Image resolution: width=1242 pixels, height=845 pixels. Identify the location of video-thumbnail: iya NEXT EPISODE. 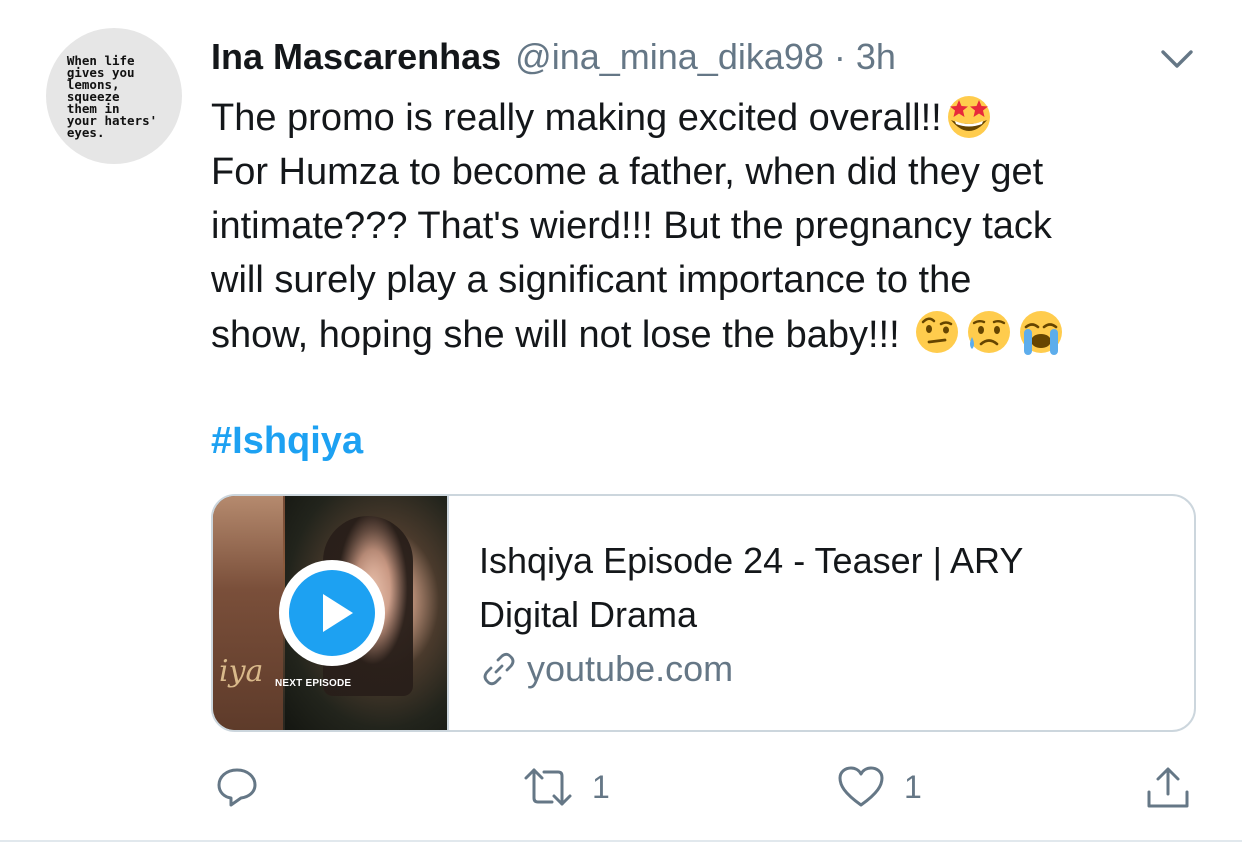
(331, 613).